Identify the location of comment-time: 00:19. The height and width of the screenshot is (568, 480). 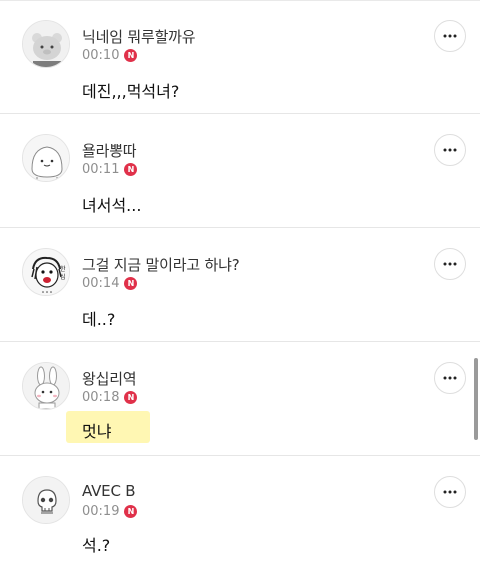
(101, 511).